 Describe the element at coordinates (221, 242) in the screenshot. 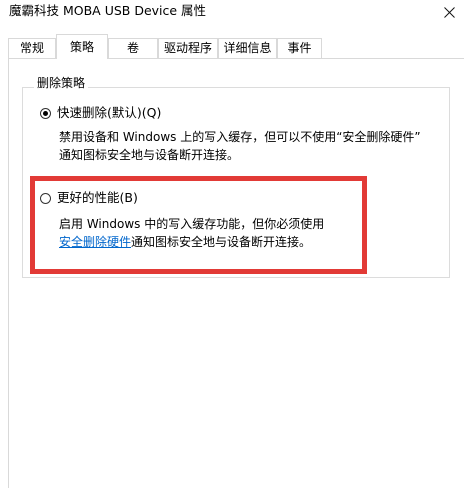

I see `better-performance-description-line2-rest: 通知图标安全地与设备断开连接。` at that location.